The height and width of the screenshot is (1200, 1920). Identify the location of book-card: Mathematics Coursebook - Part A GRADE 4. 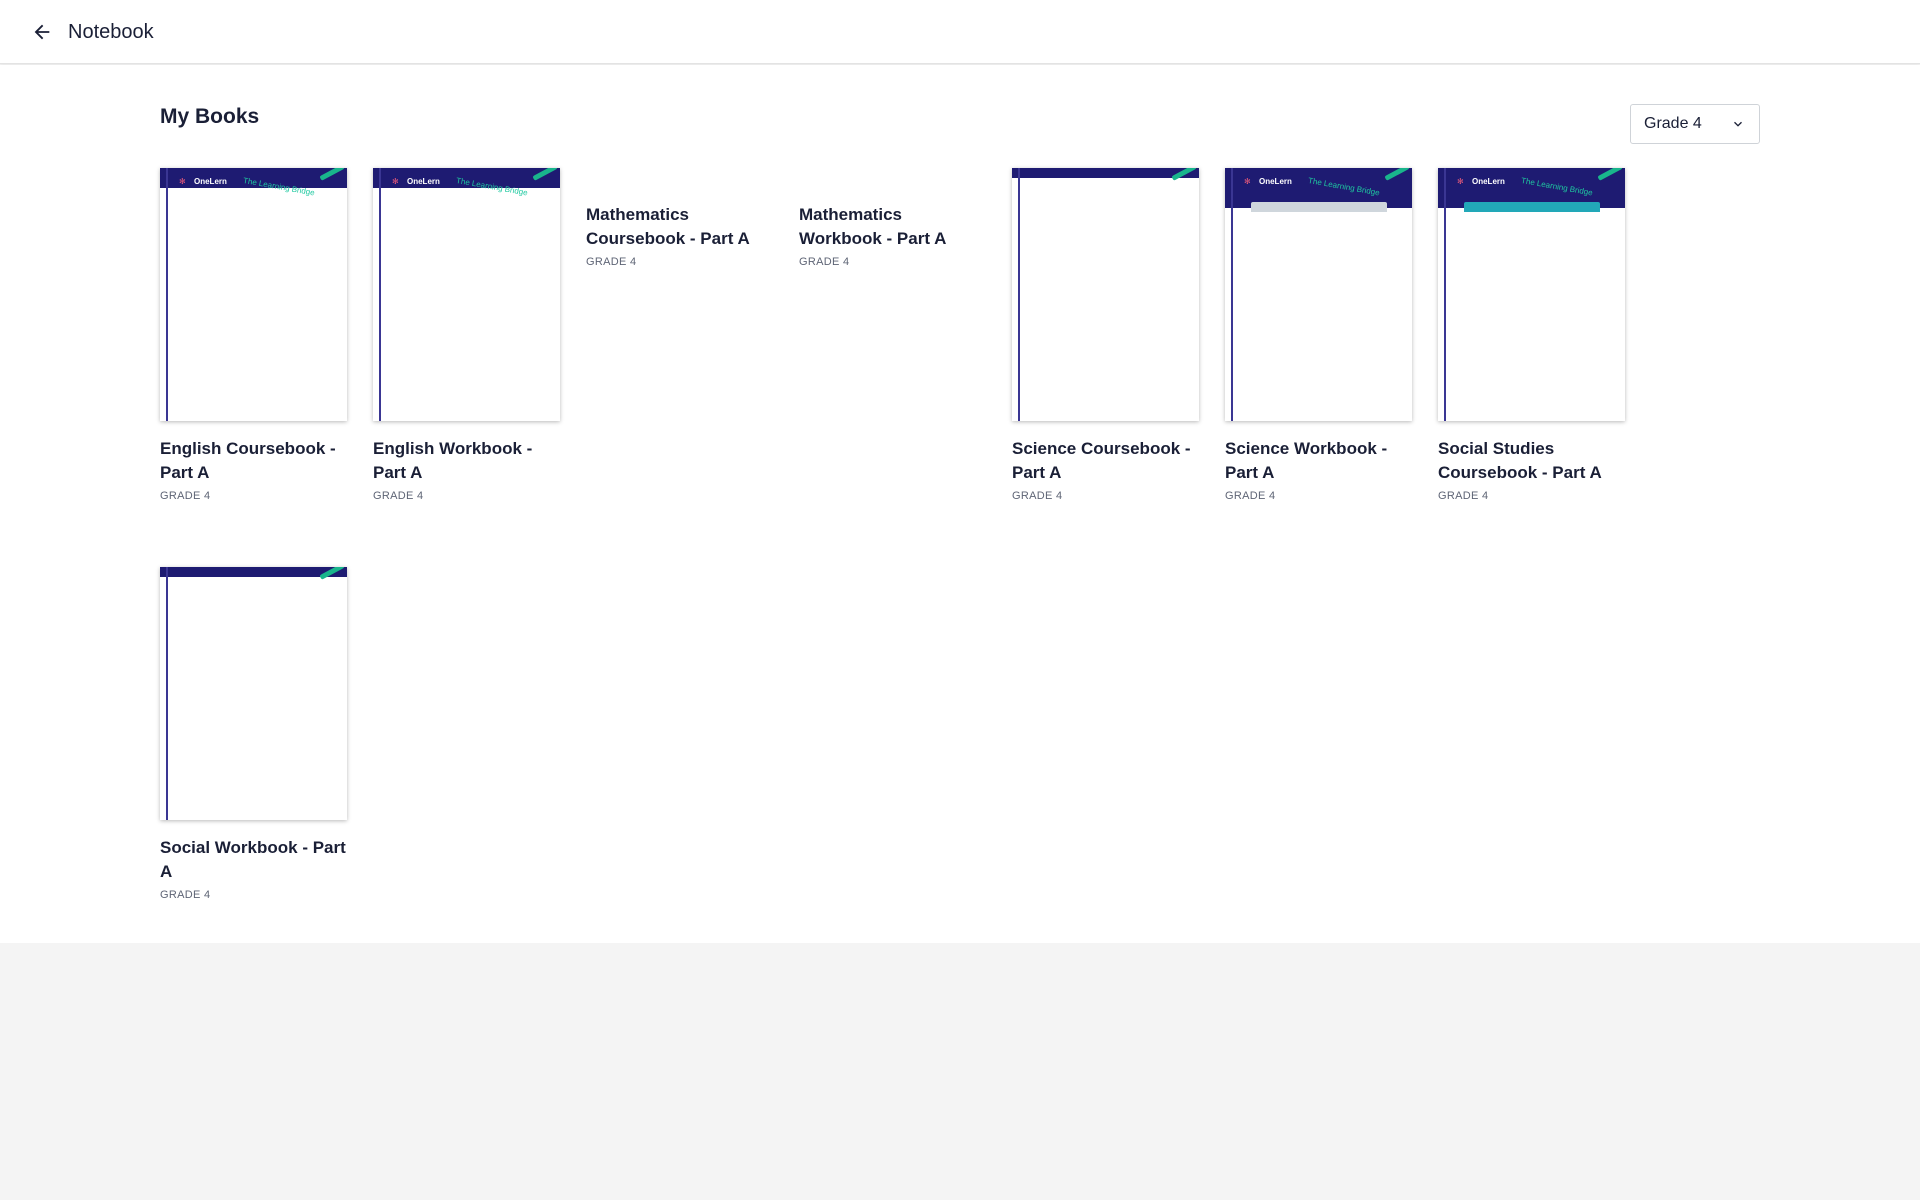
(681, 235).